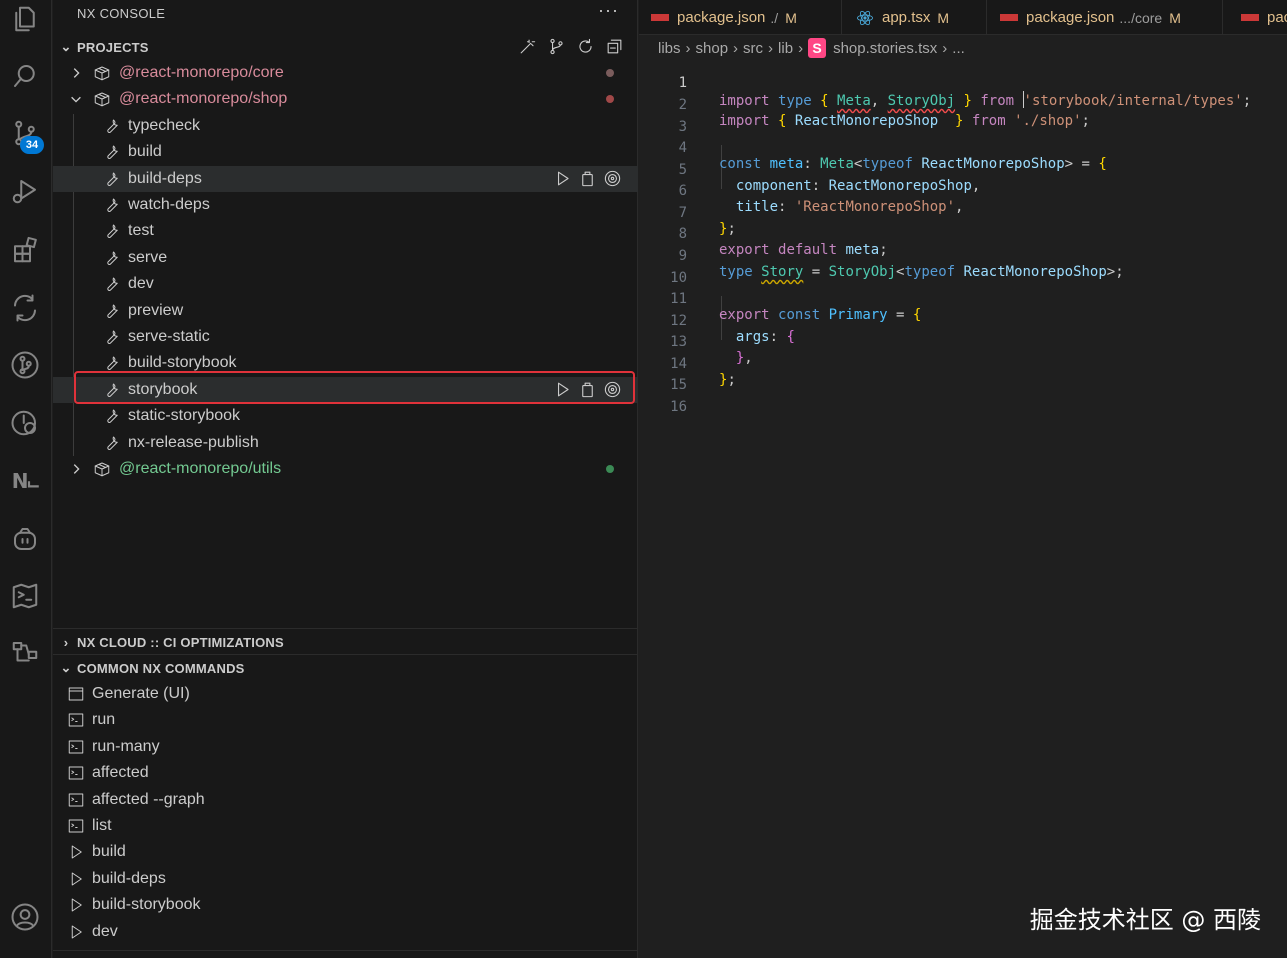  What do you see at coordinates (571, 48) in the screenshot?
I see `projects-actions` at bounding box center [571, 48].